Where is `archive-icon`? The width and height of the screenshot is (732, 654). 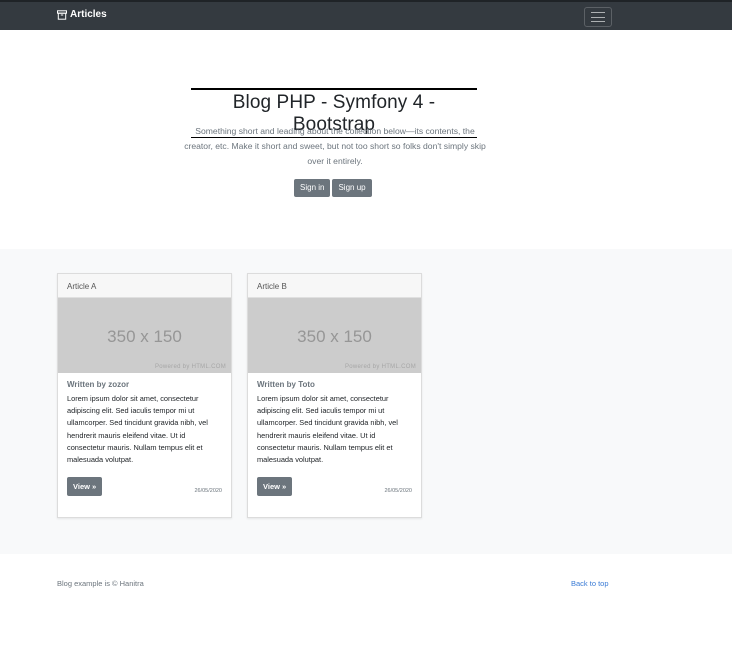 archive-icon is located at coordinates (62, 14).